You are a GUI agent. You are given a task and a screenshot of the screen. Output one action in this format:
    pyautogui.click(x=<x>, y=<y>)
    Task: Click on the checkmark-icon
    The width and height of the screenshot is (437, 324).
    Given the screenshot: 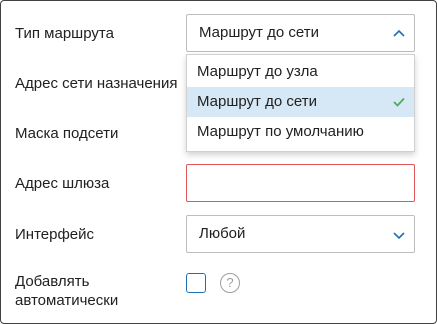 What is the action you would take?
    pyautogui.click(x=399, y=102)
    